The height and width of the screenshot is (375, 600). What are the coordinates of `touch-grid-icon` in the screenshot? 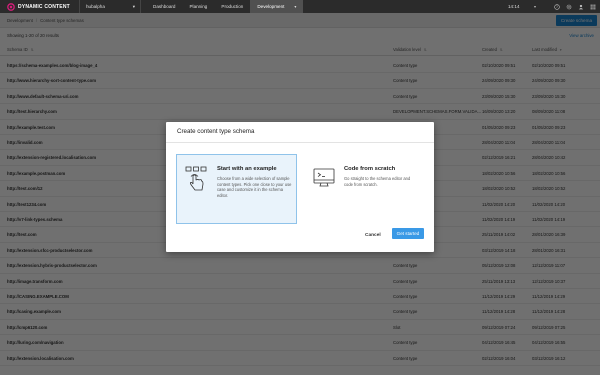 It's located at (196, 179).